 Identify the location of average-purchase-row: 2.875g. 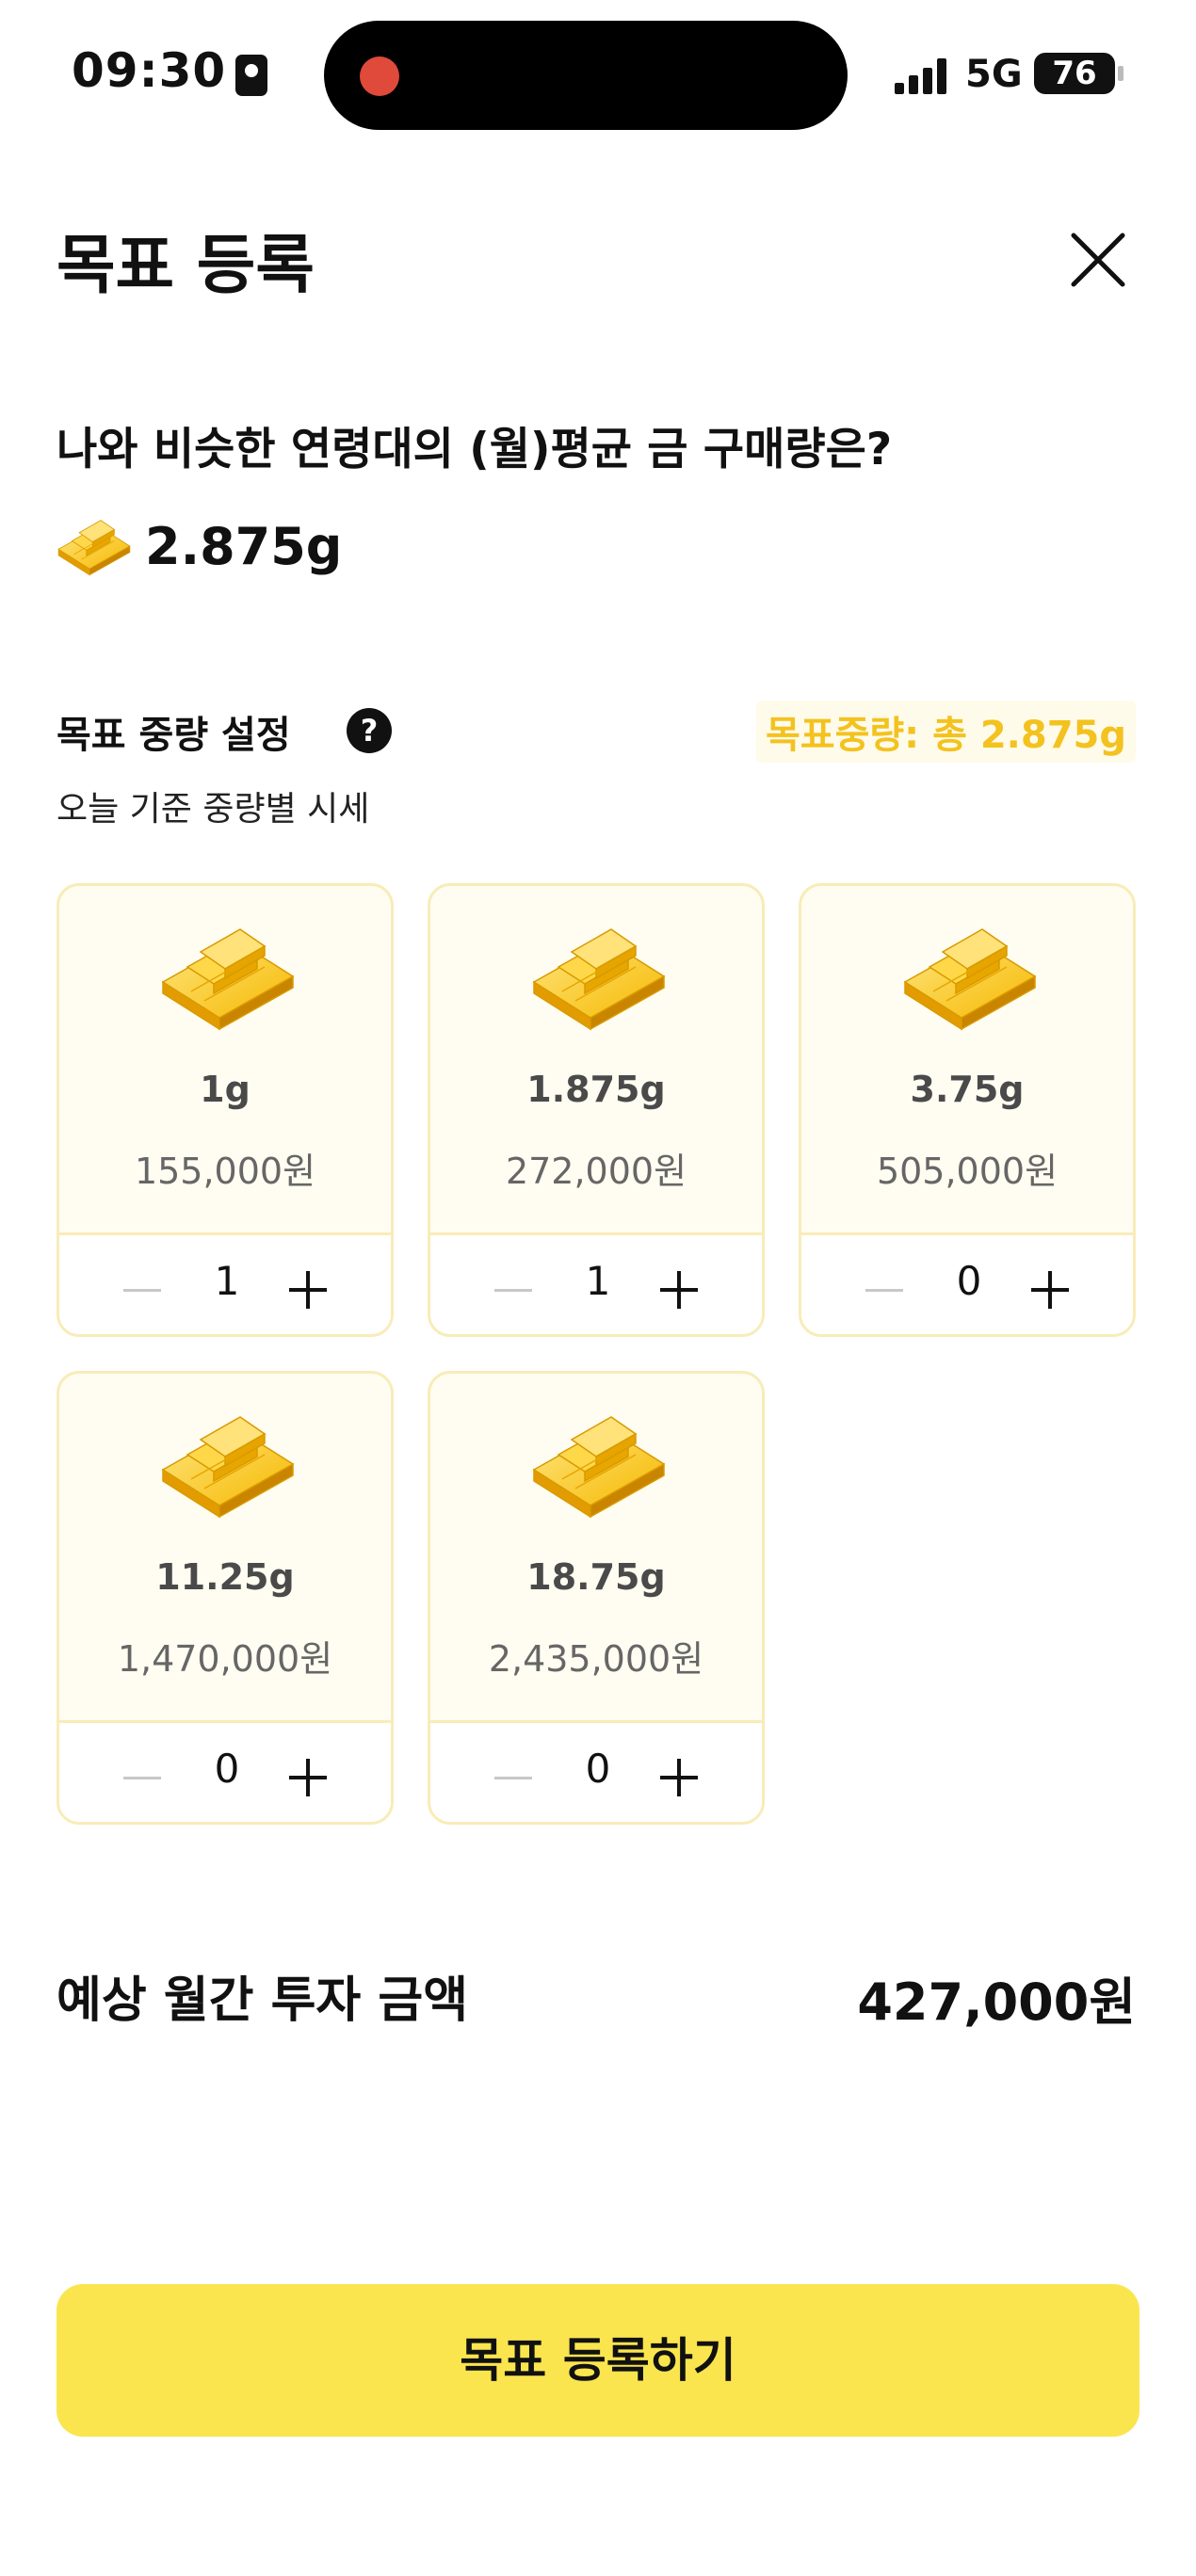
(200, 546).